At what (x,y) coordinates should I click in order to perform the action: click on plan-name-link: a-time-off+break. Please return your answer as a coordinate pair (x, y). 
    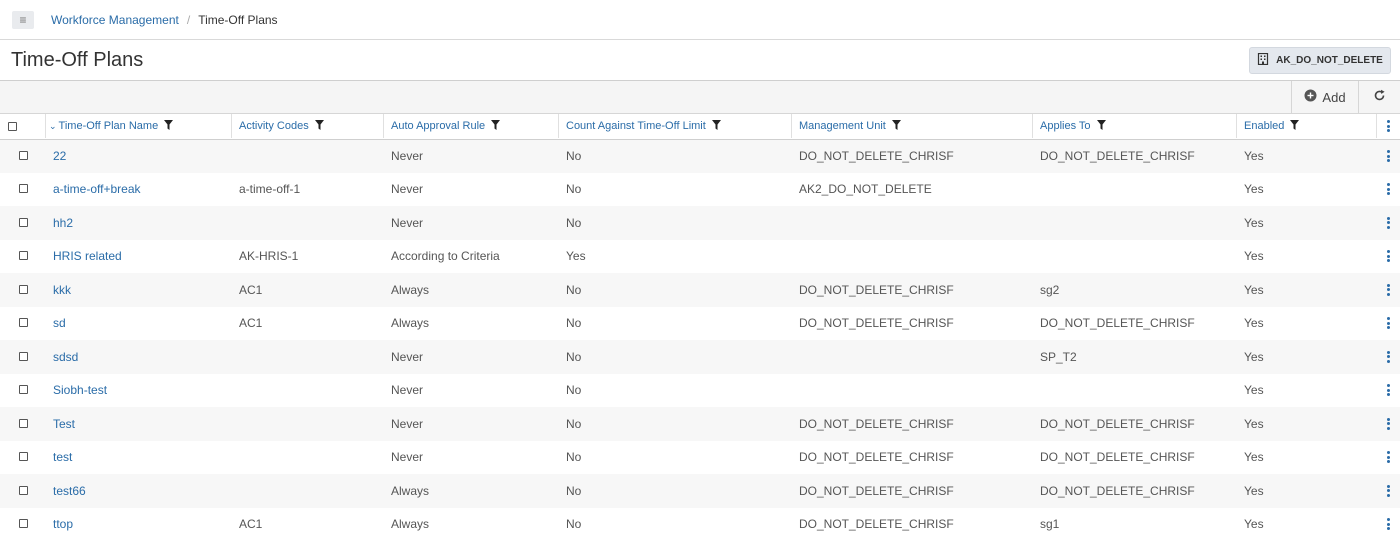
    Looking at the image, I should click on (139, 190).